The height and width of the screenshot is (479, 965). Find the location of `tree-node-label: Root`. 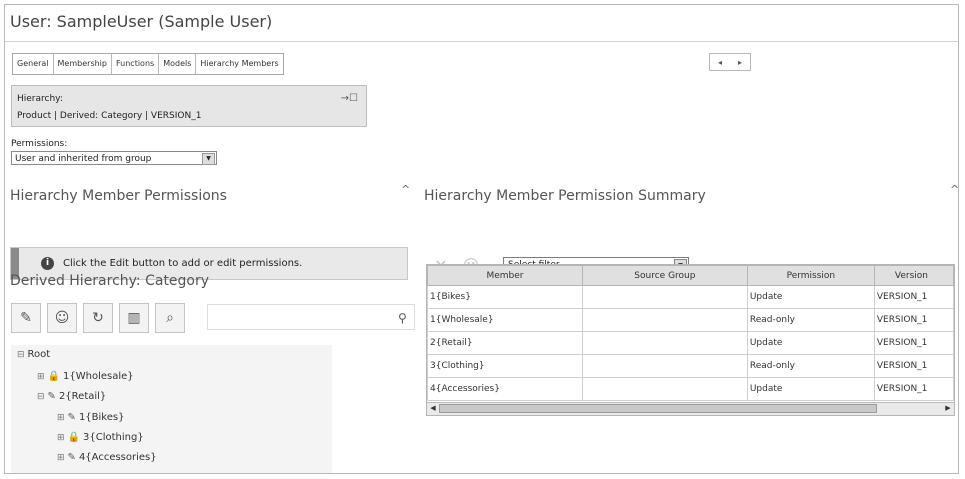

tree-node-label: Root is located at coordinates (39, 354).